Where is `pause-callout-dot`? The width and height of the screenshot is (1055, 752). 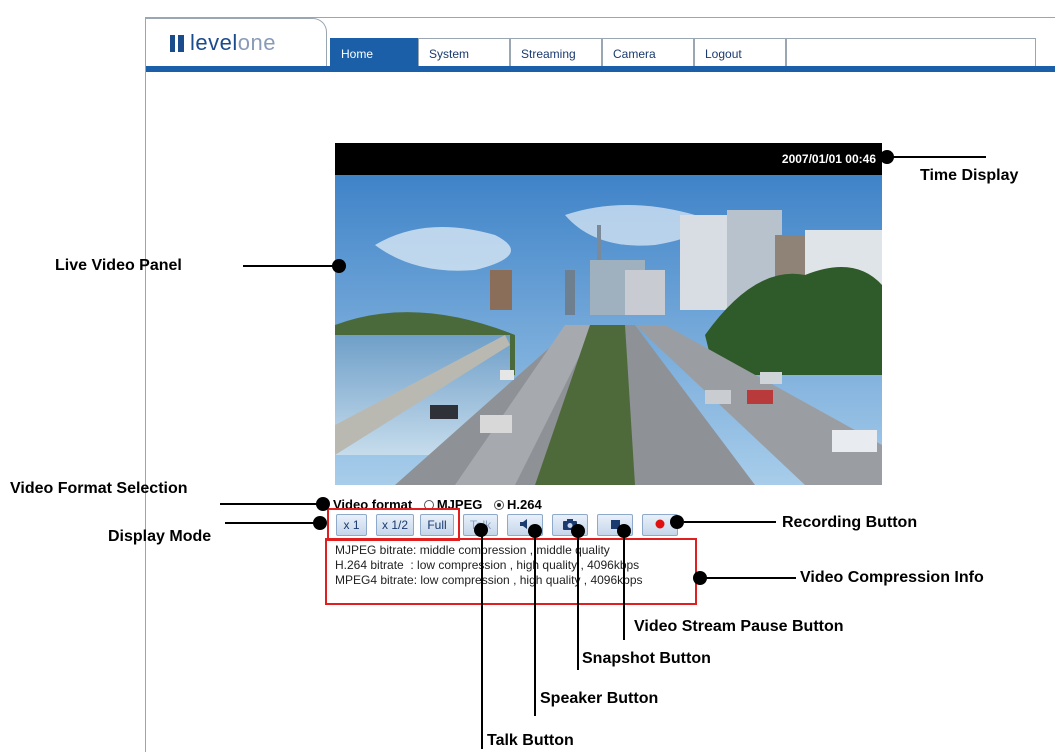 pause-callout-dot is located at coordinates (624, 531).